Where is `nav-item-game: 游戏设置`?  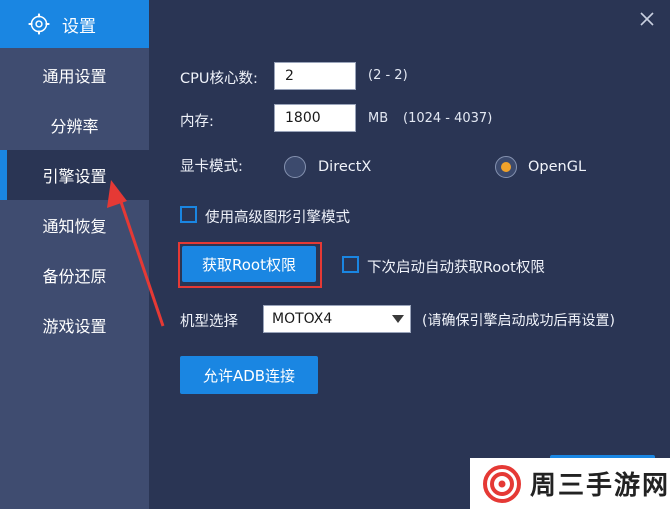
nav-item-game: 游戏设置 is located at coordinates (74, 325).